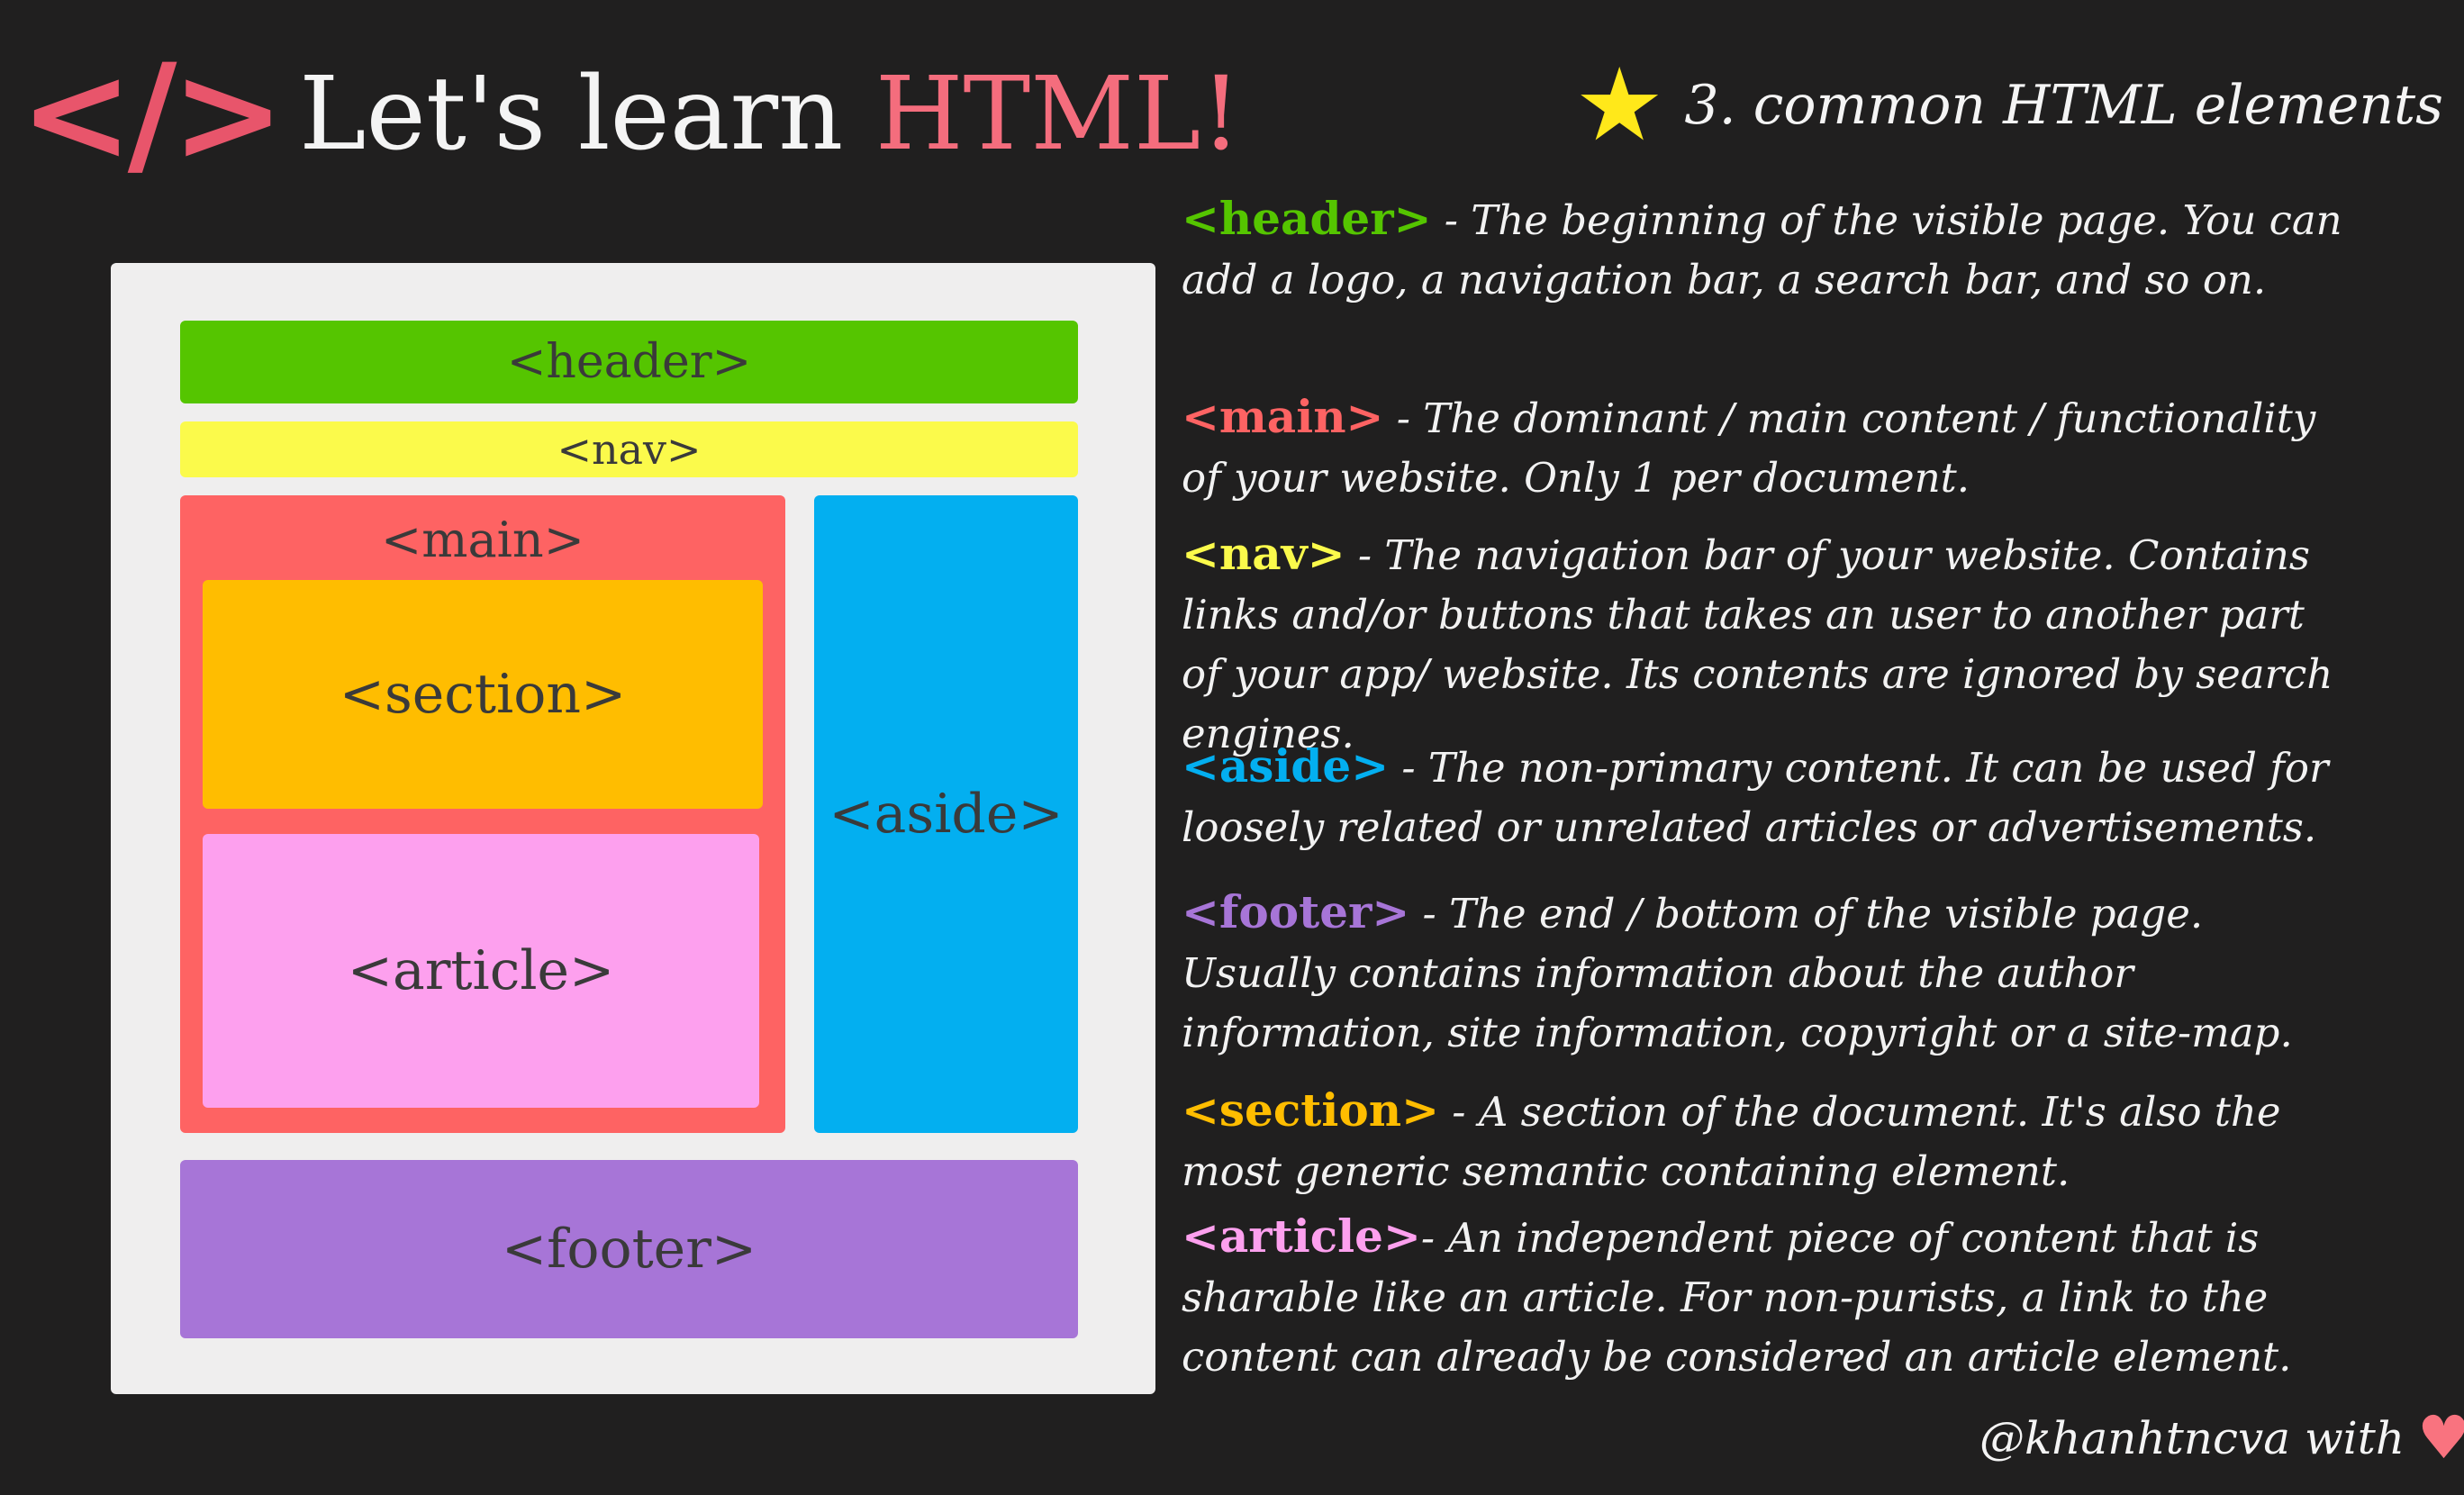  I want to click on signature: @khanhtncva with ♥, so click(2222, 1438).